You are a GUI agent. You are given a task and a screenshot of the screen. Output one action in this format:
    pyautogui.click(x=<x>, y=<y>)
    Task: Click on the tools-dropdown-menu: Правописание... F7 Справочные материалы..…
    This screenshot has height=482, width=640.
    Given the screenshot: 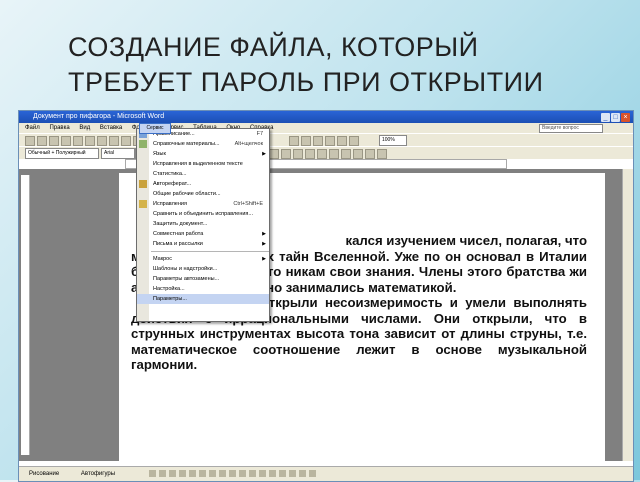 What is the action you would take?
    pyautogui.click(x=203, y=225)
    